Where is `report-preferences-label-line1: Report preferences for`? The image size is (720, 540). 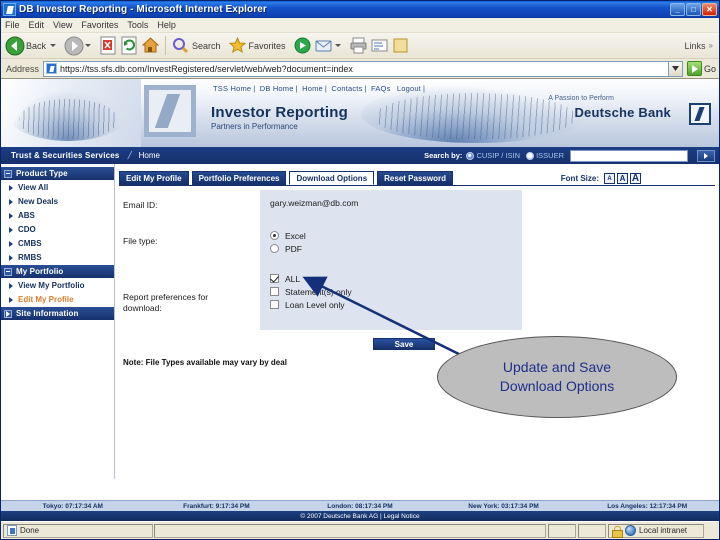
report-preferences-label-line1: Report preferences for is located at coordinates (166, 297).